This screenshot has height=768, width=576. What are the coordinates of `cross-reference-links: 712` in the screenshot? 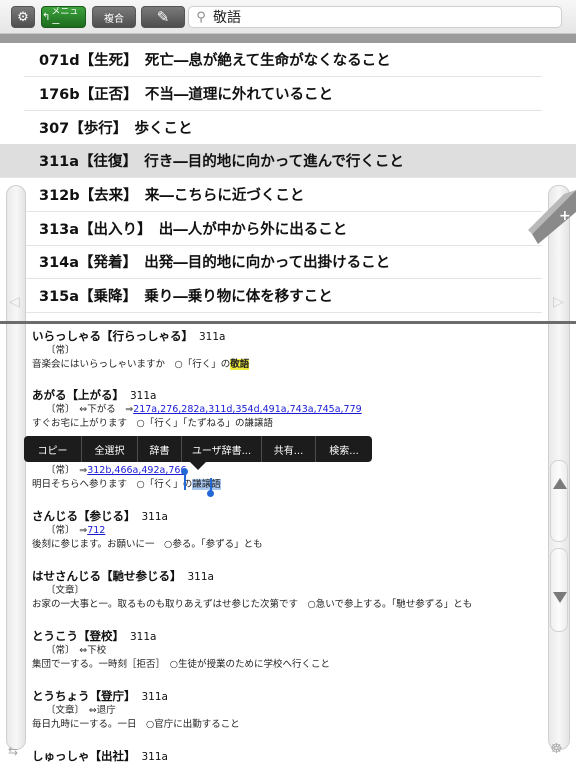 It's located at (96, 530).